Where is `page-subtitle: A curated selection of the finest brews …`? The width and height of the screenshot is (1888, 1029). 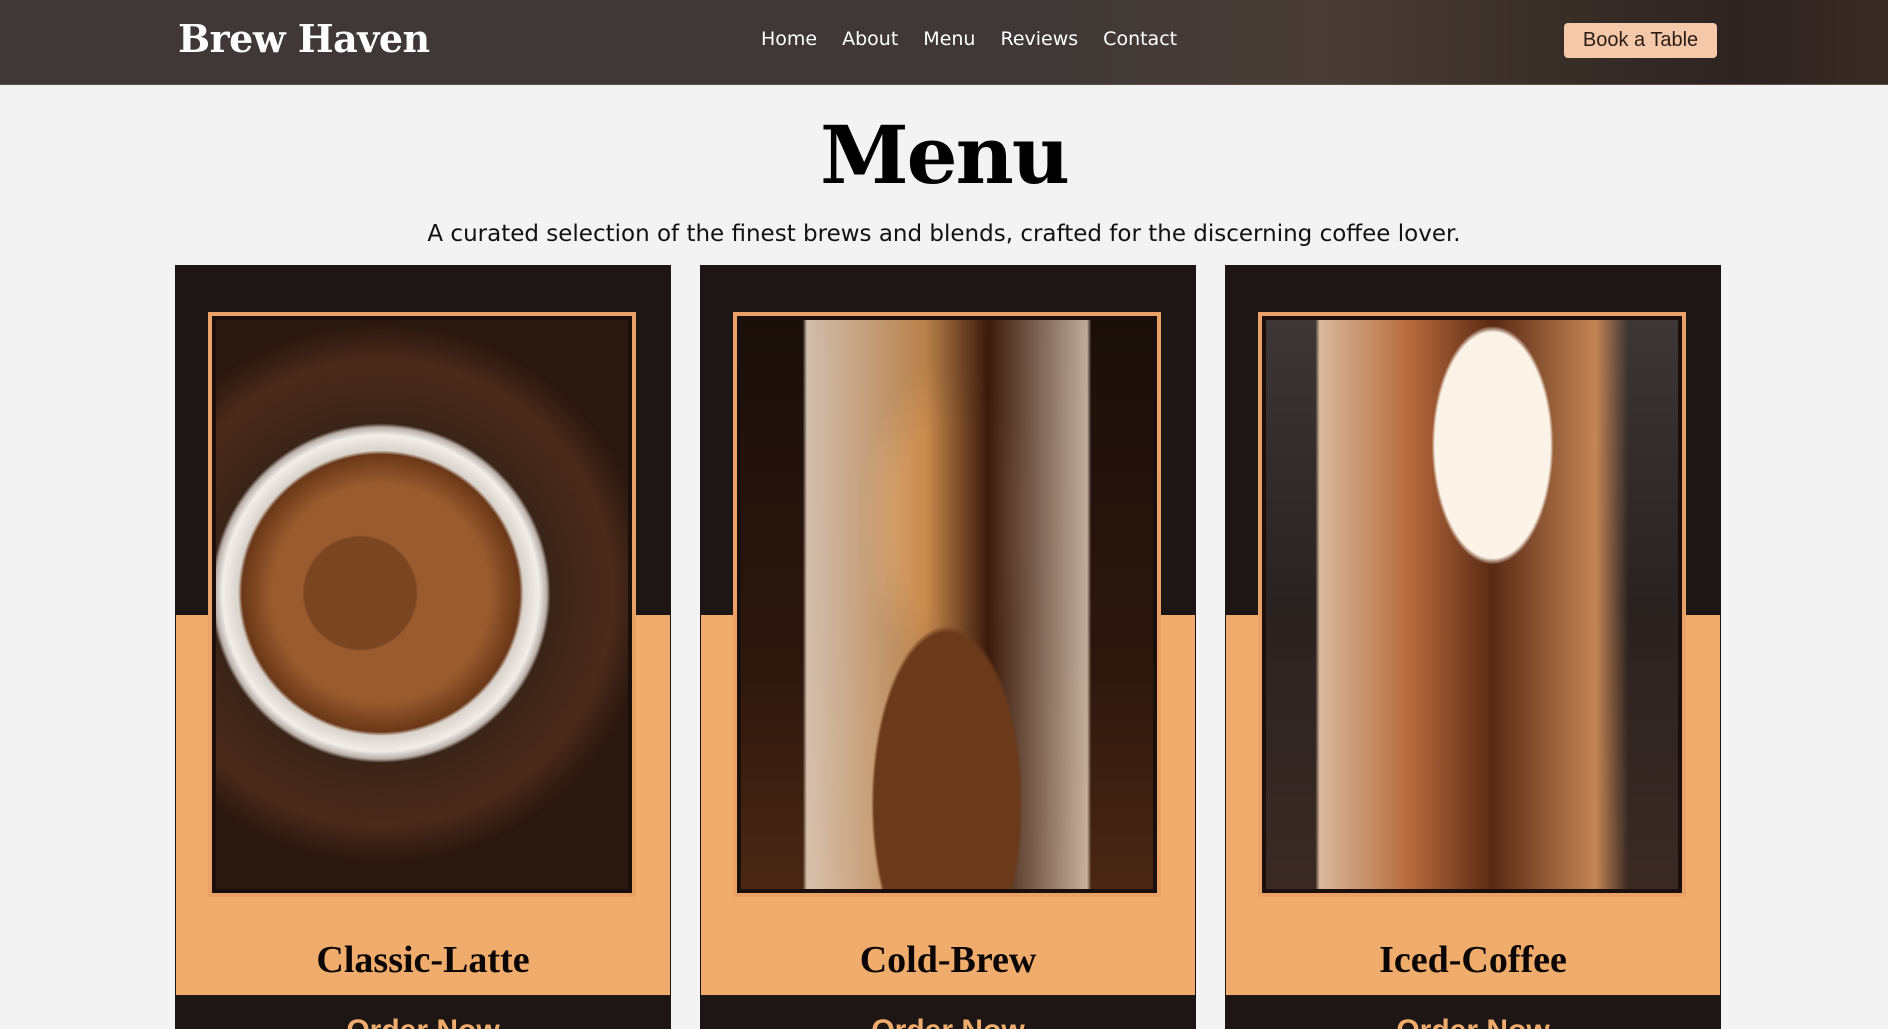 page-subtitle: A curated selection of the finest brews … is located at coordinates (944, 234).